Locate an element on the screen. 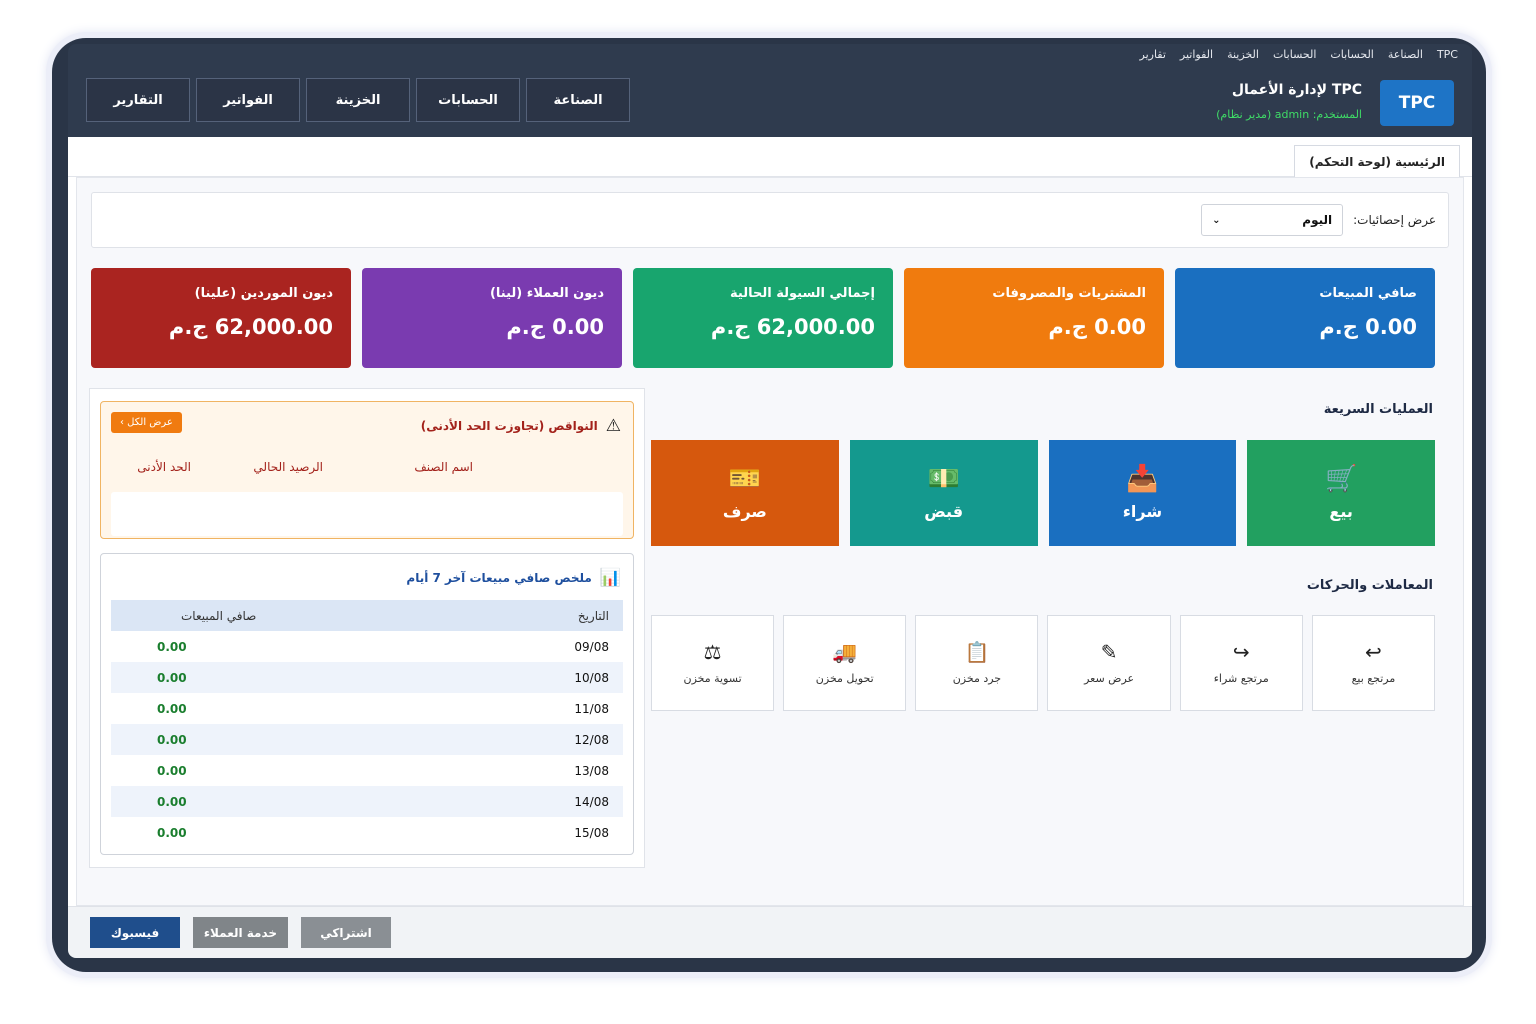 This screenshot has height=1024, width=1536. table-row: 15/08 0.00 is located at coordinates (367, 832).